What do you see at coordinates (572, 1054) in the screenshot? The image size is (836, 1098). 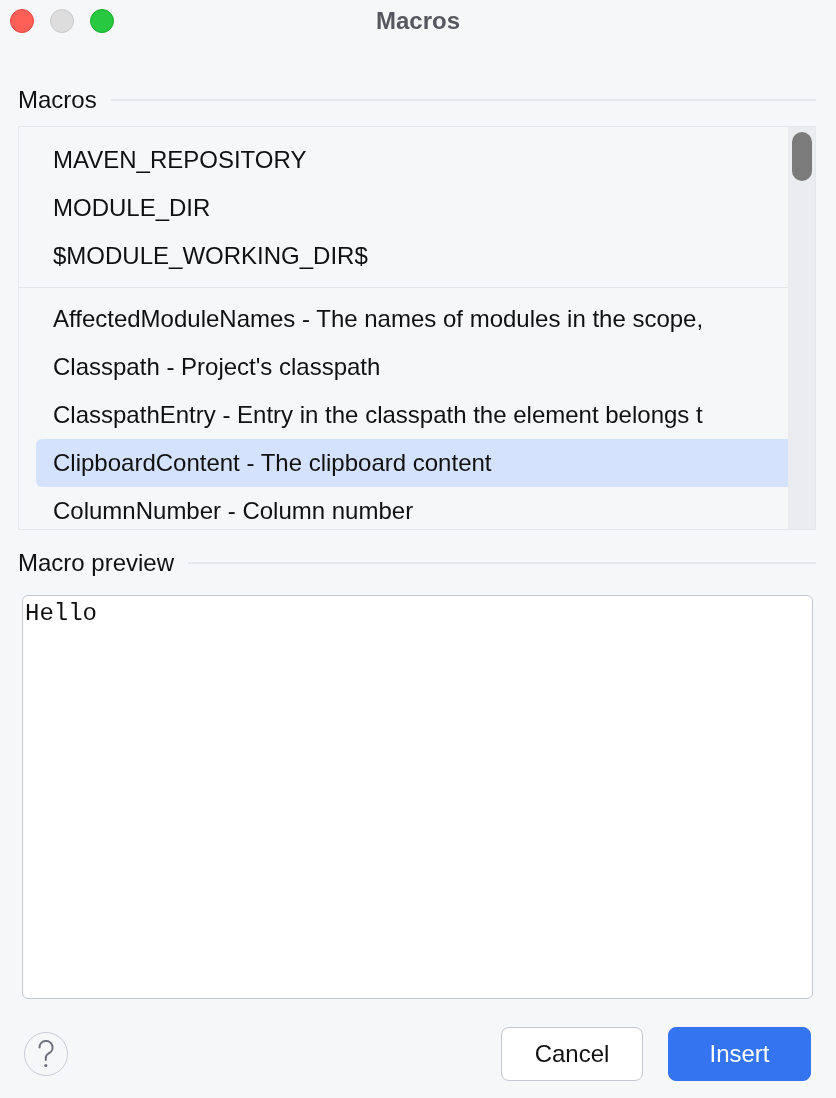 I see `cancel-button: Cancel` at bounding box center [572, 1054].